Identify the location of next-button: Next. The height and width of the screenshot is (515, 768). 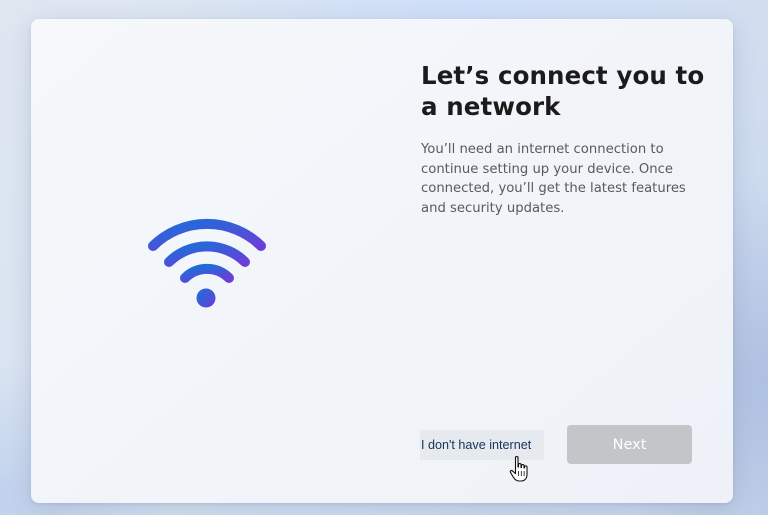
(629, 444).